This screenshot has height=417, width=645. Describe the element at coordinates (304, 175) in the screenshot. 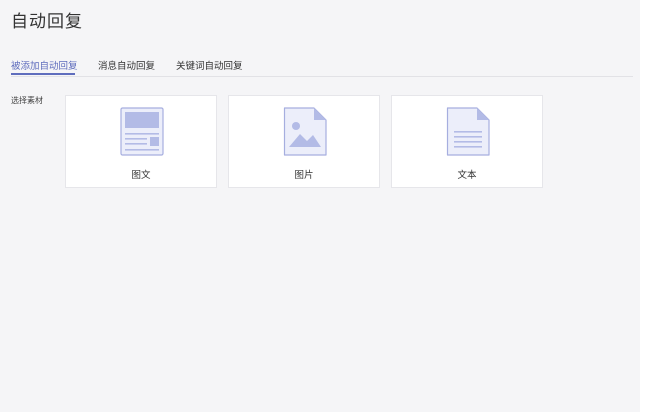

I see `material-card-label: 图片` at that location.